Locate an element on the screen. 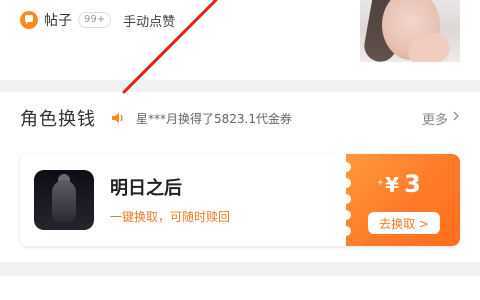 This screenshot has width=480, height=300. coupon-price: ¥ 3 is located at coordinates (403, 184).